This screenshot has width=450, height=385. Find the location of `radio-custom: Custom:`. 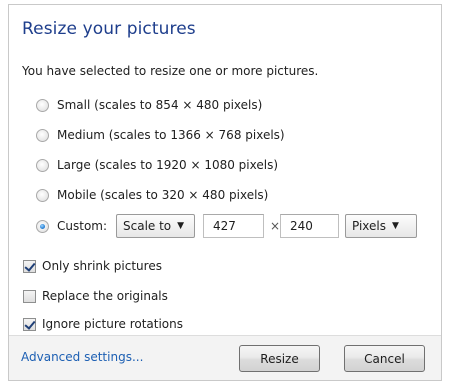

radio-custom: Custom: is located at coordinates (71, 226).